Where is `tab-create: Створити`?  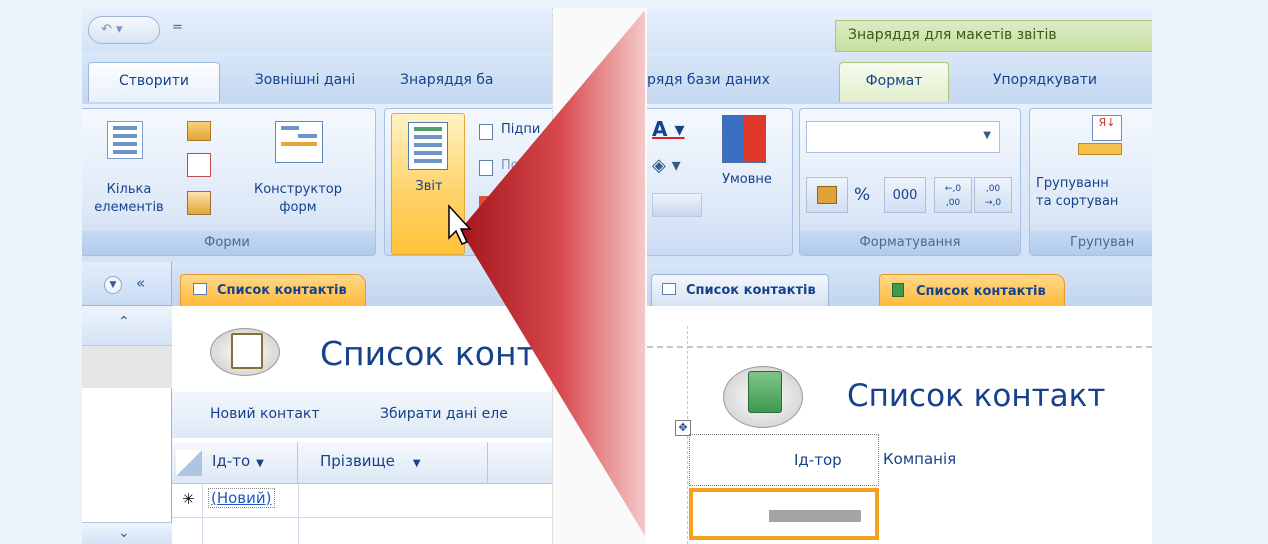 tab-create: Створити is located at coordinates (154, 82).